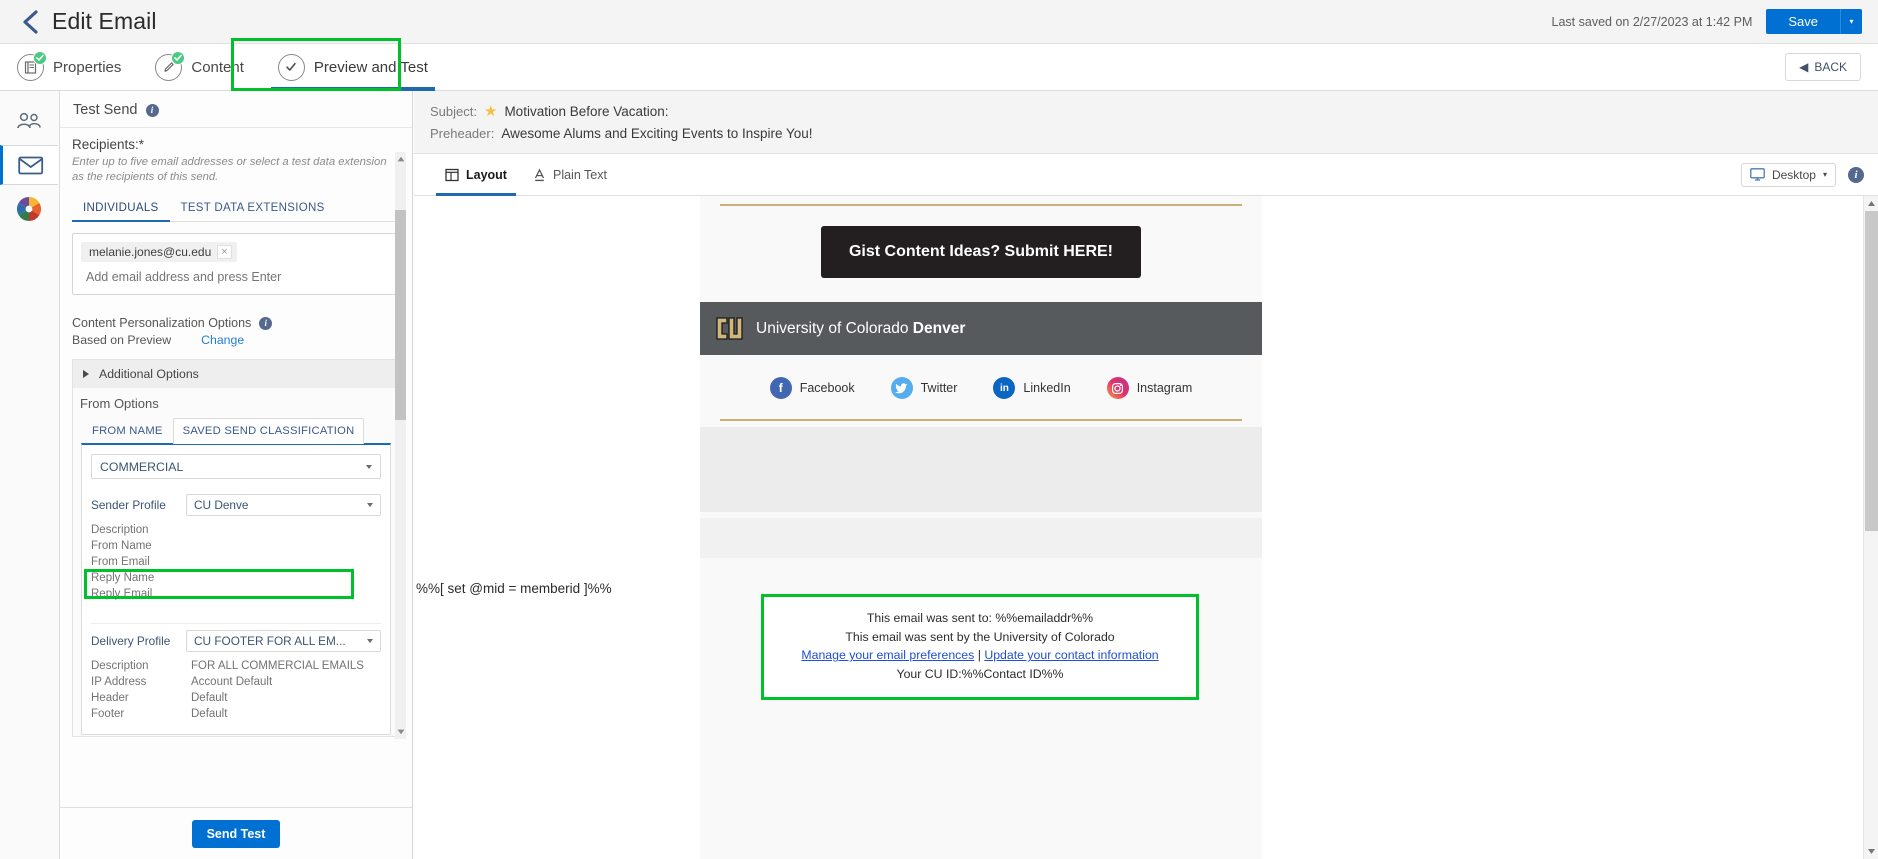 This screenshot has height=859, width=1878. What do you see at coordinates (159, 252) in the screenshot?
I see `email-chip: melanie.jones@cu.edu ×` at bounding box center [159, 252].